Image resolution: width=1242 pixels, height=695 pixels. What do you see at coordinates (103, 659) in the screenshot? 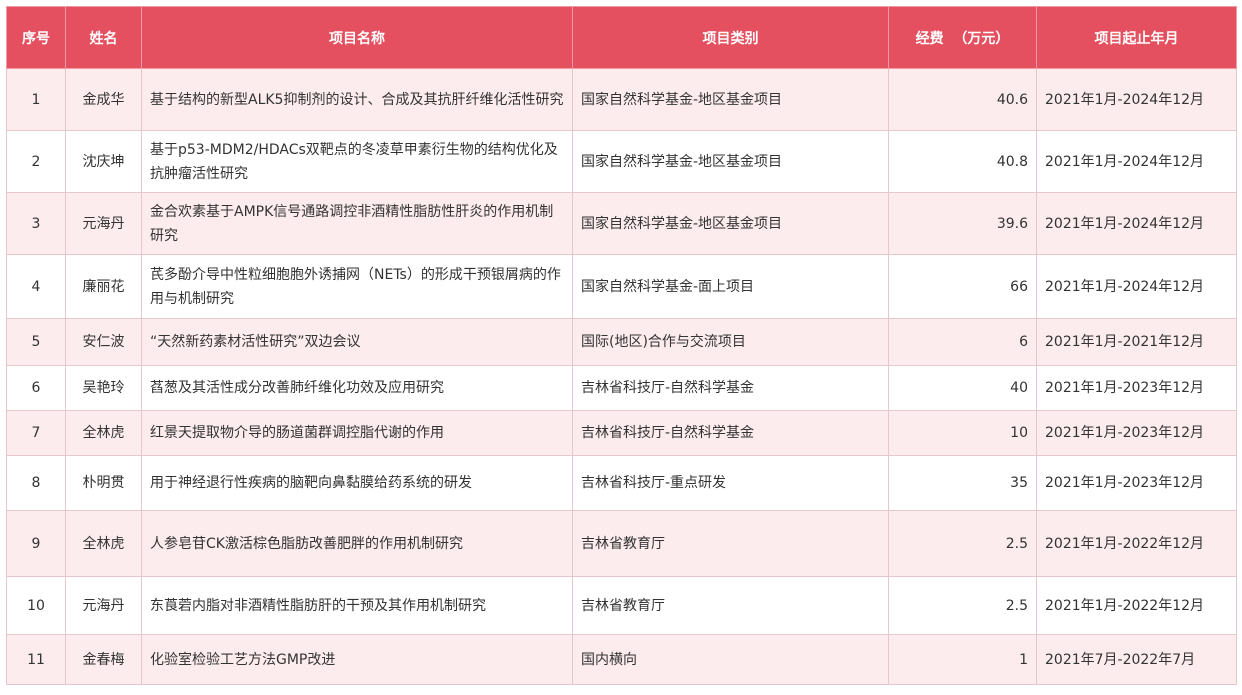
I see `cell-name: 金春梅` at bounding box center [103, 659].